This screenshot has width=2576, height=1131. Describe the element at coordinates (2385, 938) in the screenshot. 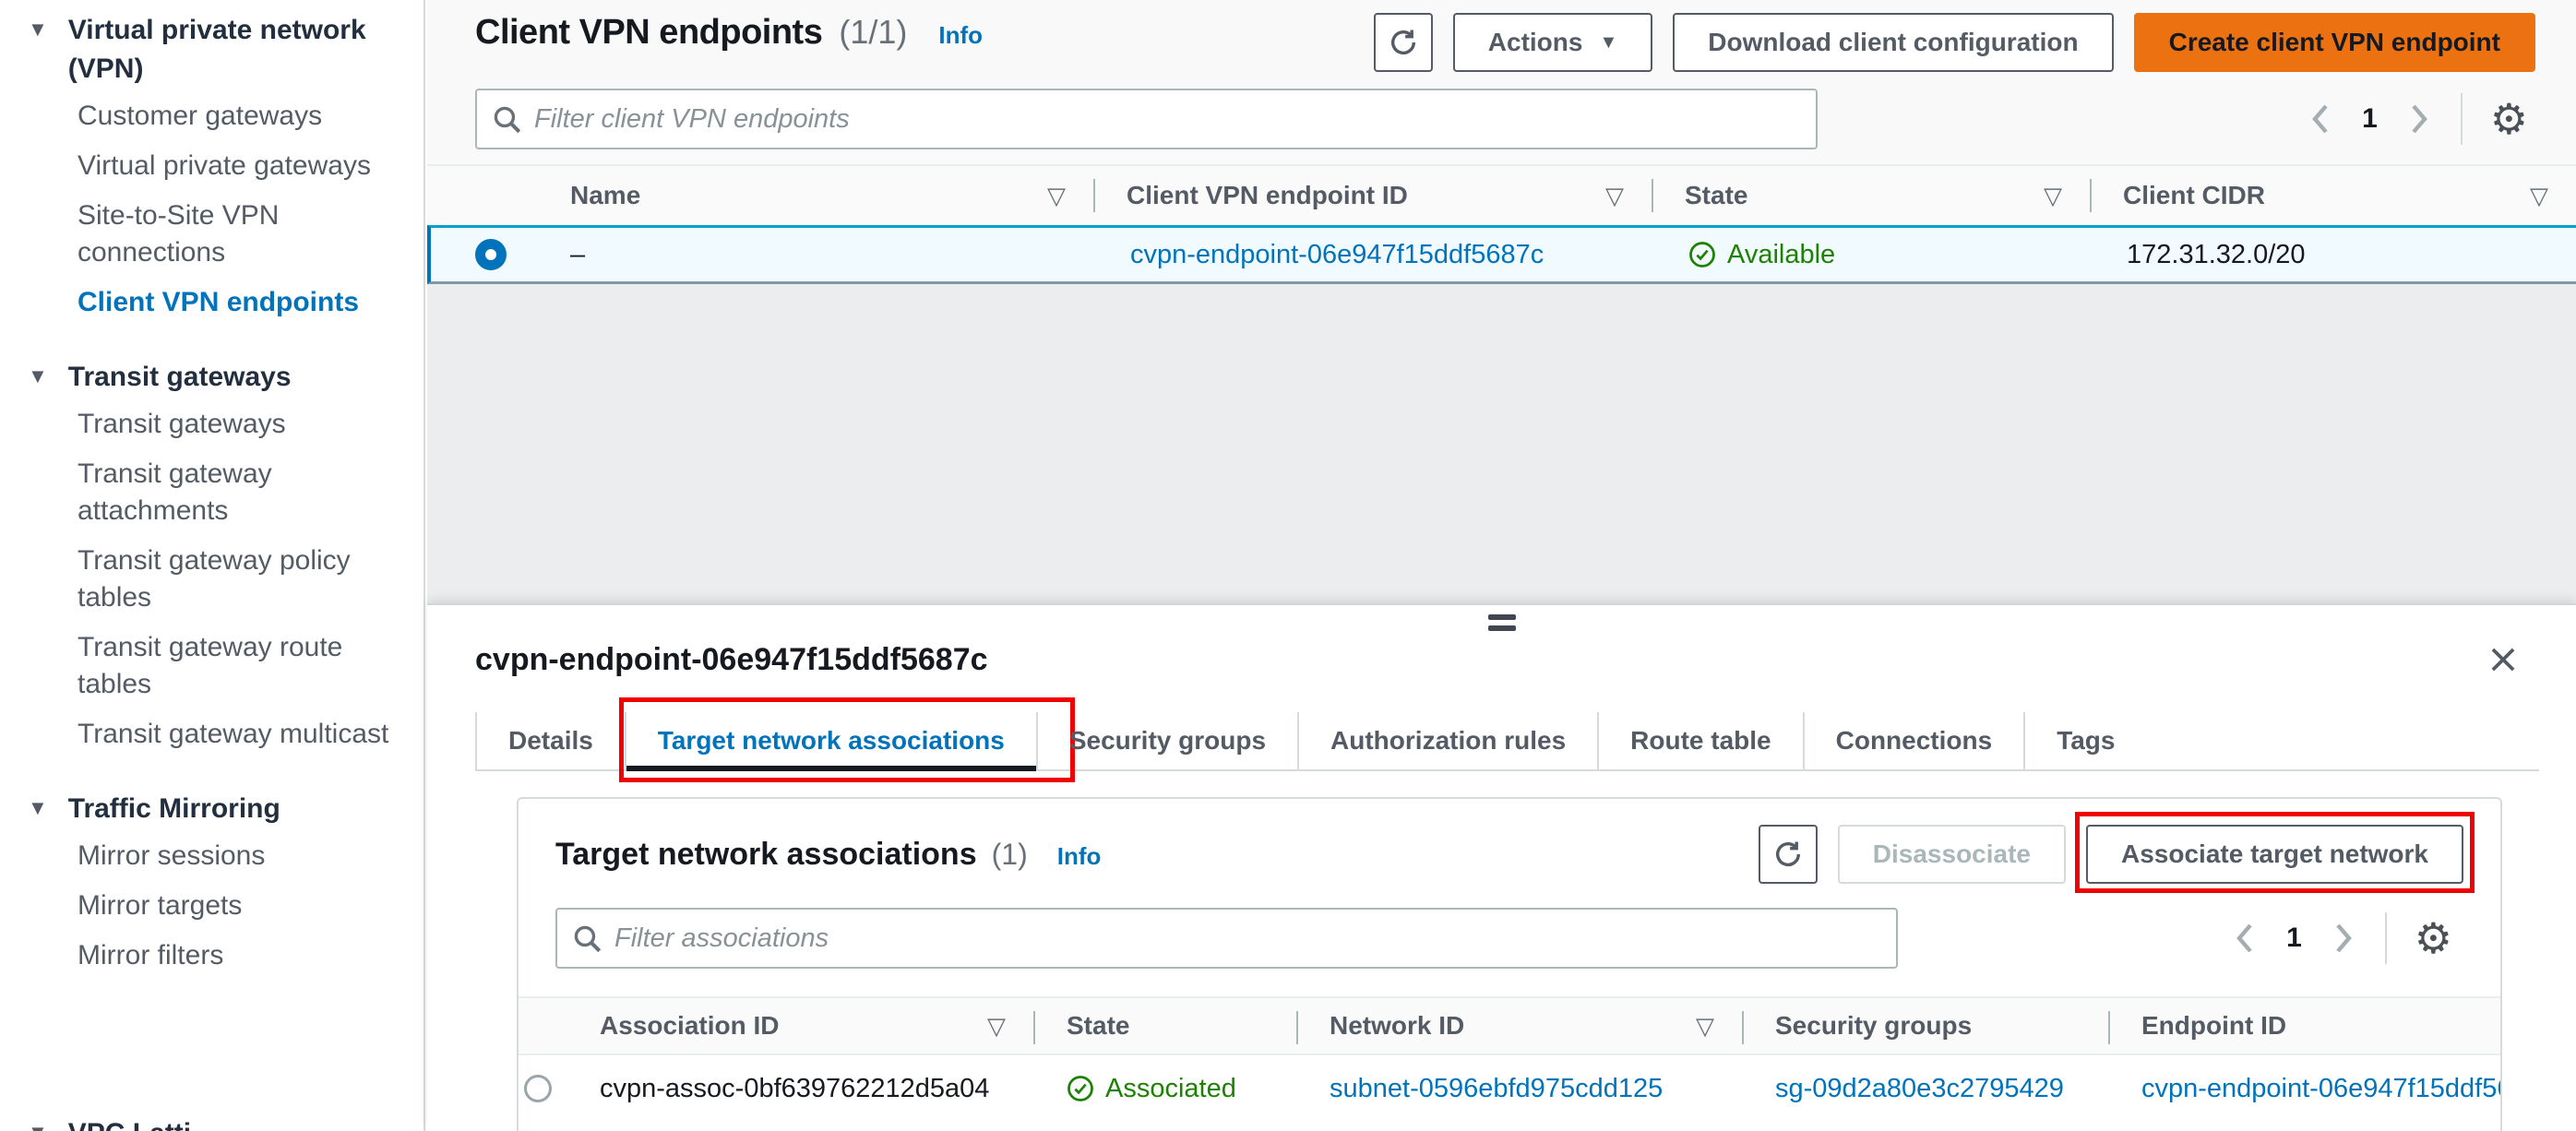

I see `divider` at that location.